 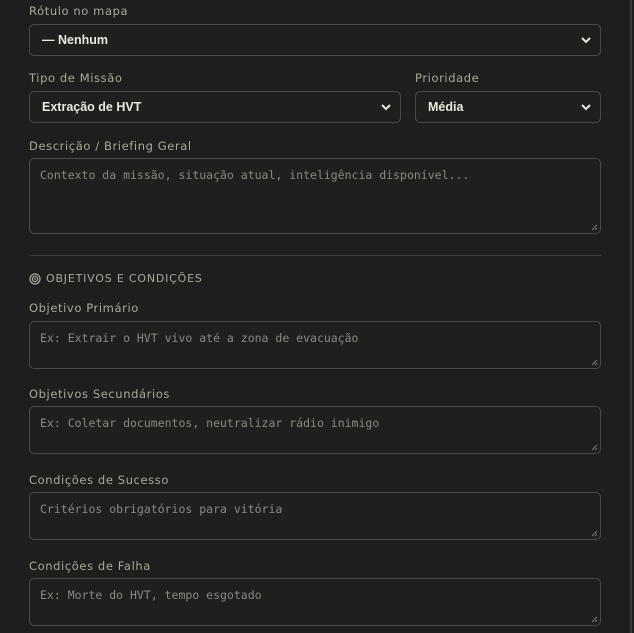 I want to click on mission-type-value: Extração de HVT, so click(x=92, y=107).